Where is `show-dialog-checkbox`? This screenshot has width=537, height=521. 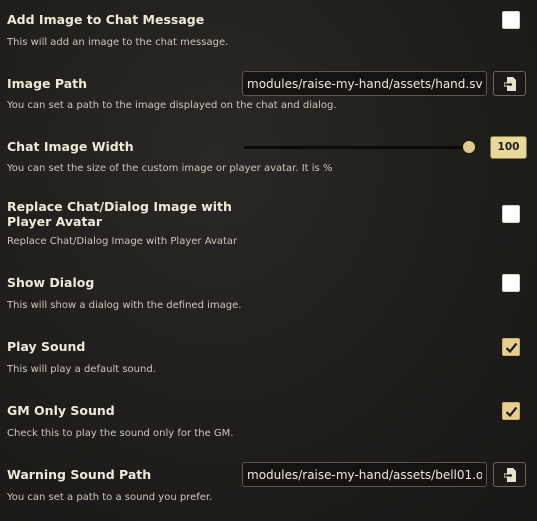
show-dialog-checkbox is located at coordinates (511, 283).